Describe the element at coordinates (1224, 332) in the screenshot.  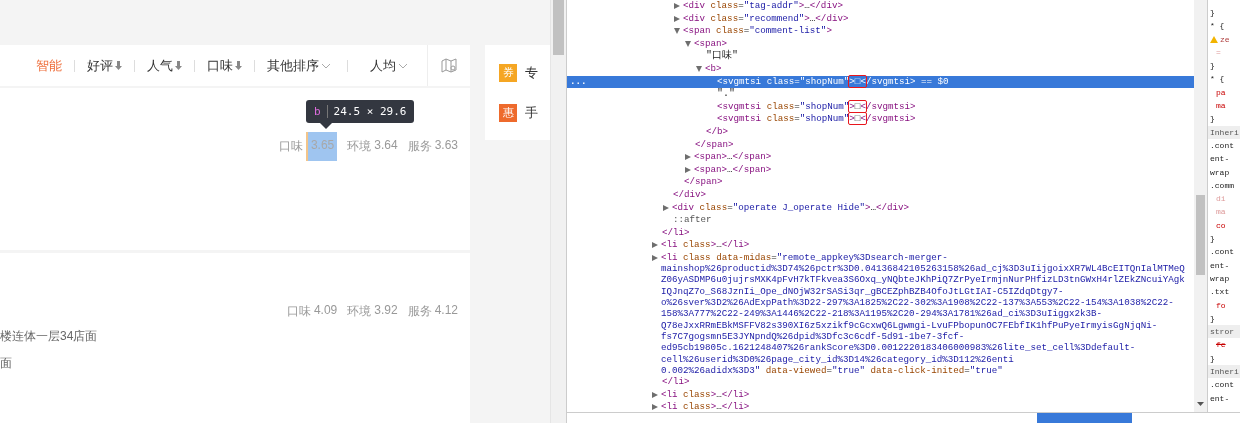
I see `styles-section-header: stror` at that location.